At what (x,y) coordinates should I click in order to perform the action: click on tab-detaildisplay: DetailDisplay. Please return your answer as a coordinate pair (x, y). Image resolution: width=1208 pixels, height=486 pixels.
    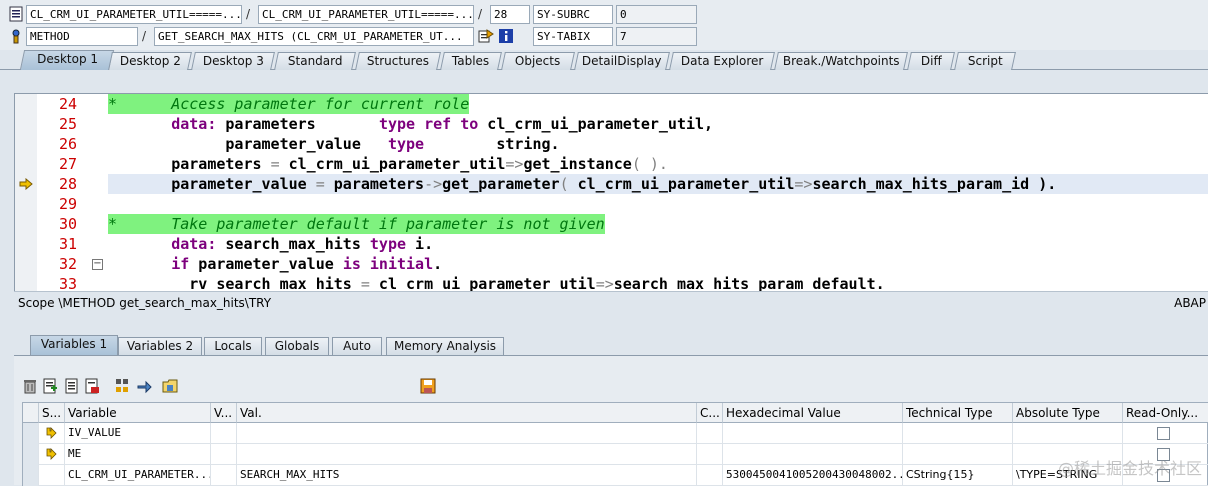
    Looking at the image, I should click on (622, 61).